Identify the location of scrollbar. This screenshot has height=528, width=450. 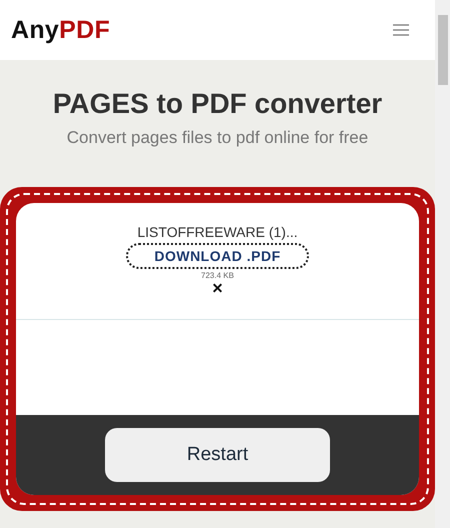
(442, 264).